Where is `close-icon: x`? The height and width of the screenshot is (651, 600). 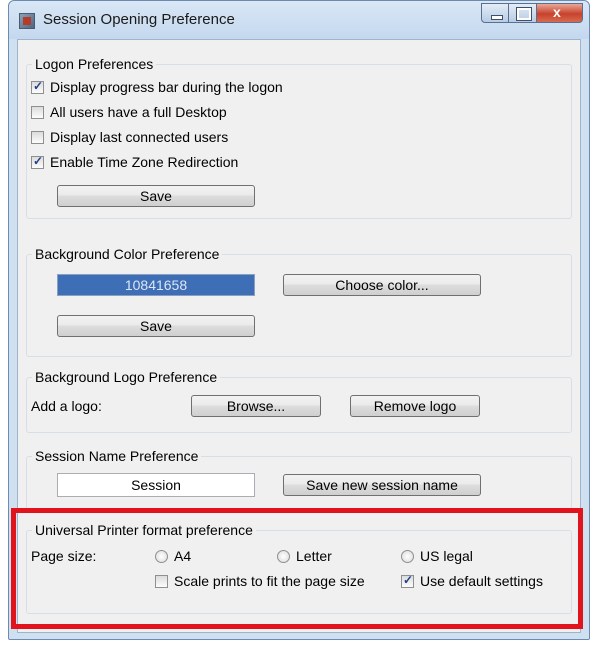
close-icon: x is located at coordinates (557, 12).